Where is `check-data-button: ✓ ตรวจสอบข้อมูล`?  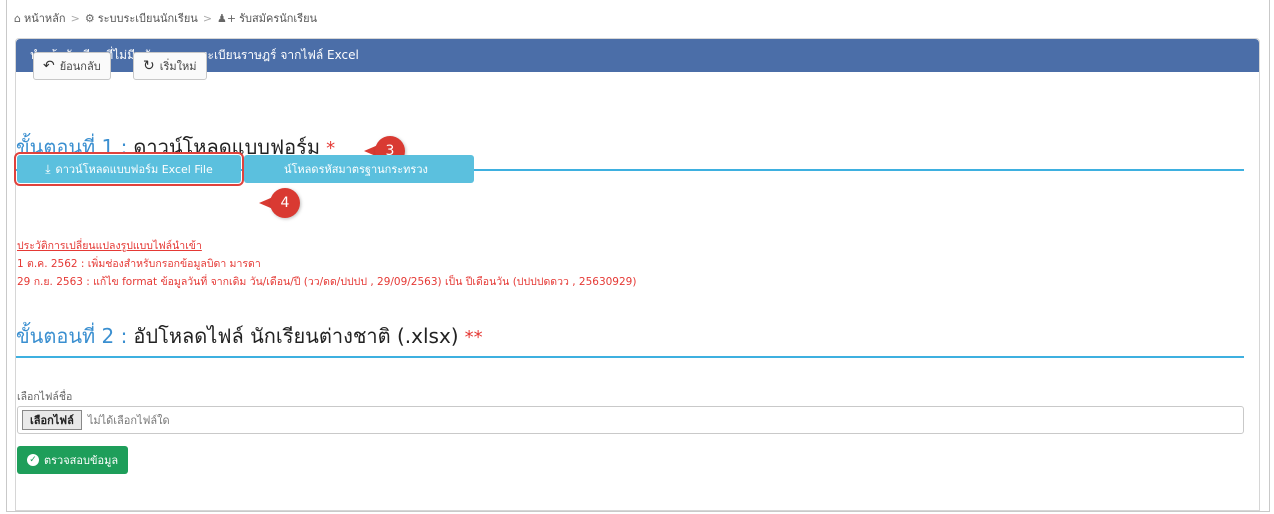 check-data-button: ✓ ตรวจสอบข้อมูล is located at coordinates (73, 460).